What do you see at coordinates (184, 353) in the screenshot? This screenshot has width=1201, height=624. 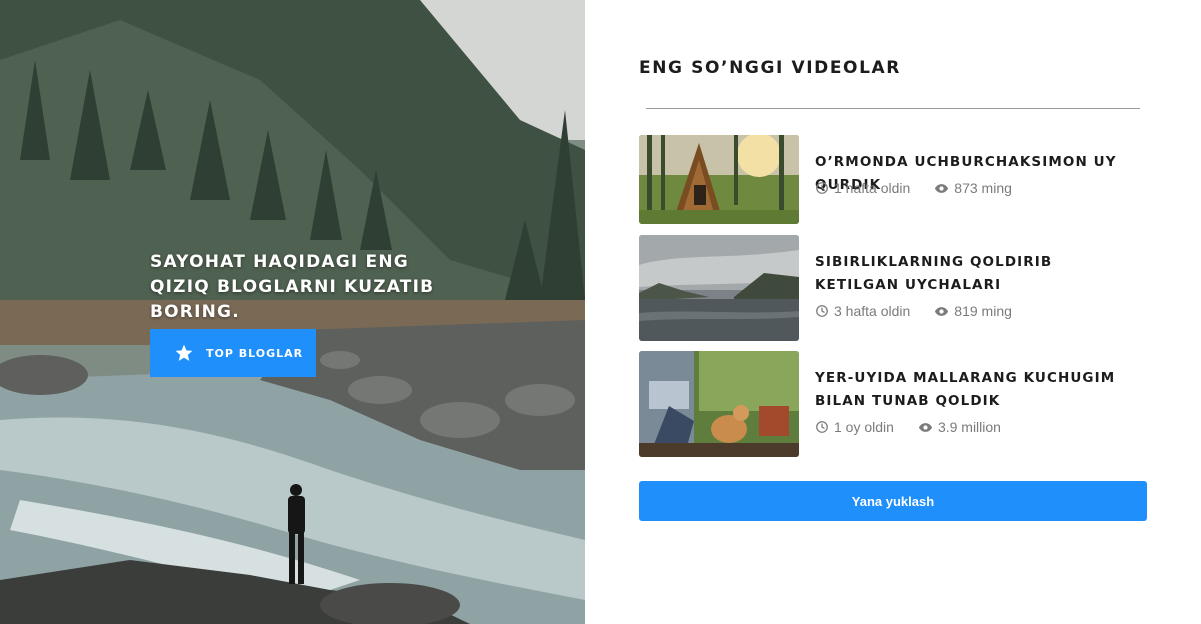 I see `star-icon` at bounding box center [184, 353].